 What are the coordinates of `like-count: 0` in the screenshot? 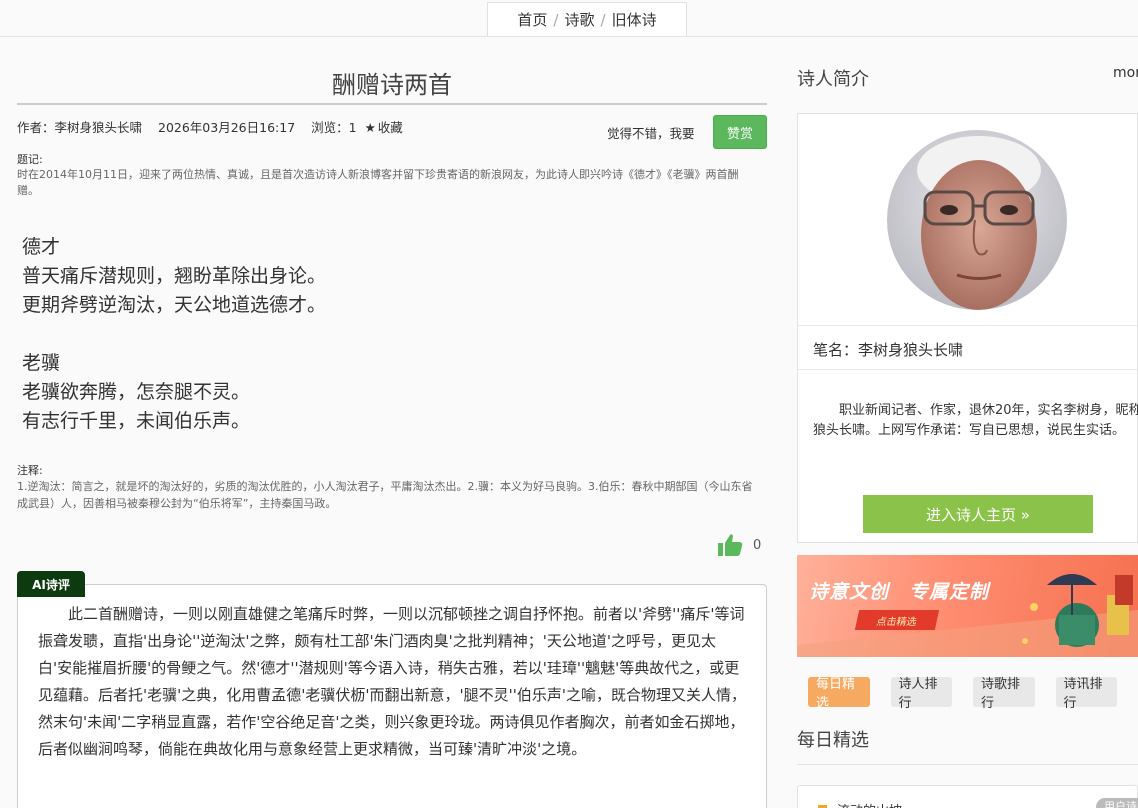 It's located at (757, 545).